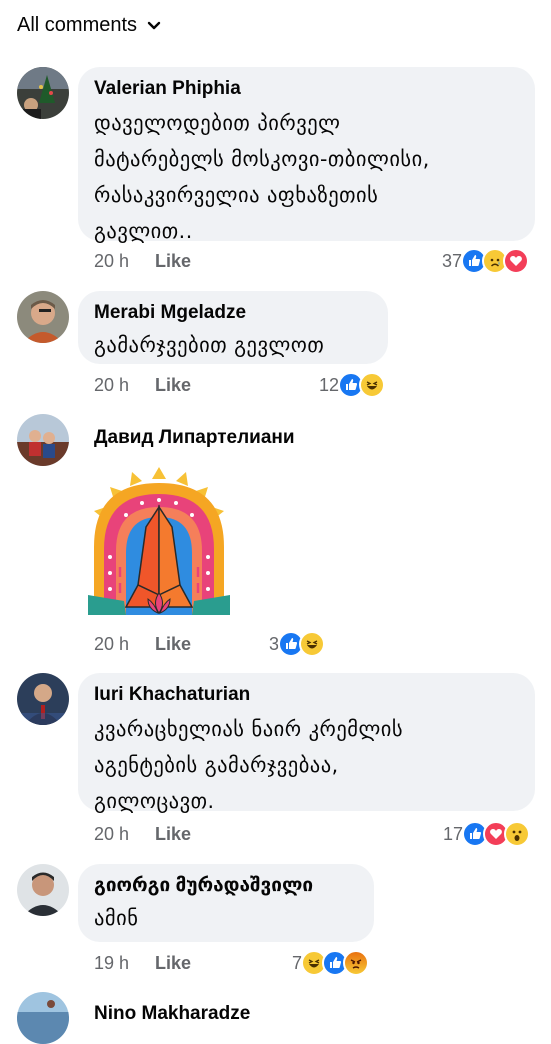 This screenshot has height=1044, width=551. I want to click on love-icon, so click(516, 261).